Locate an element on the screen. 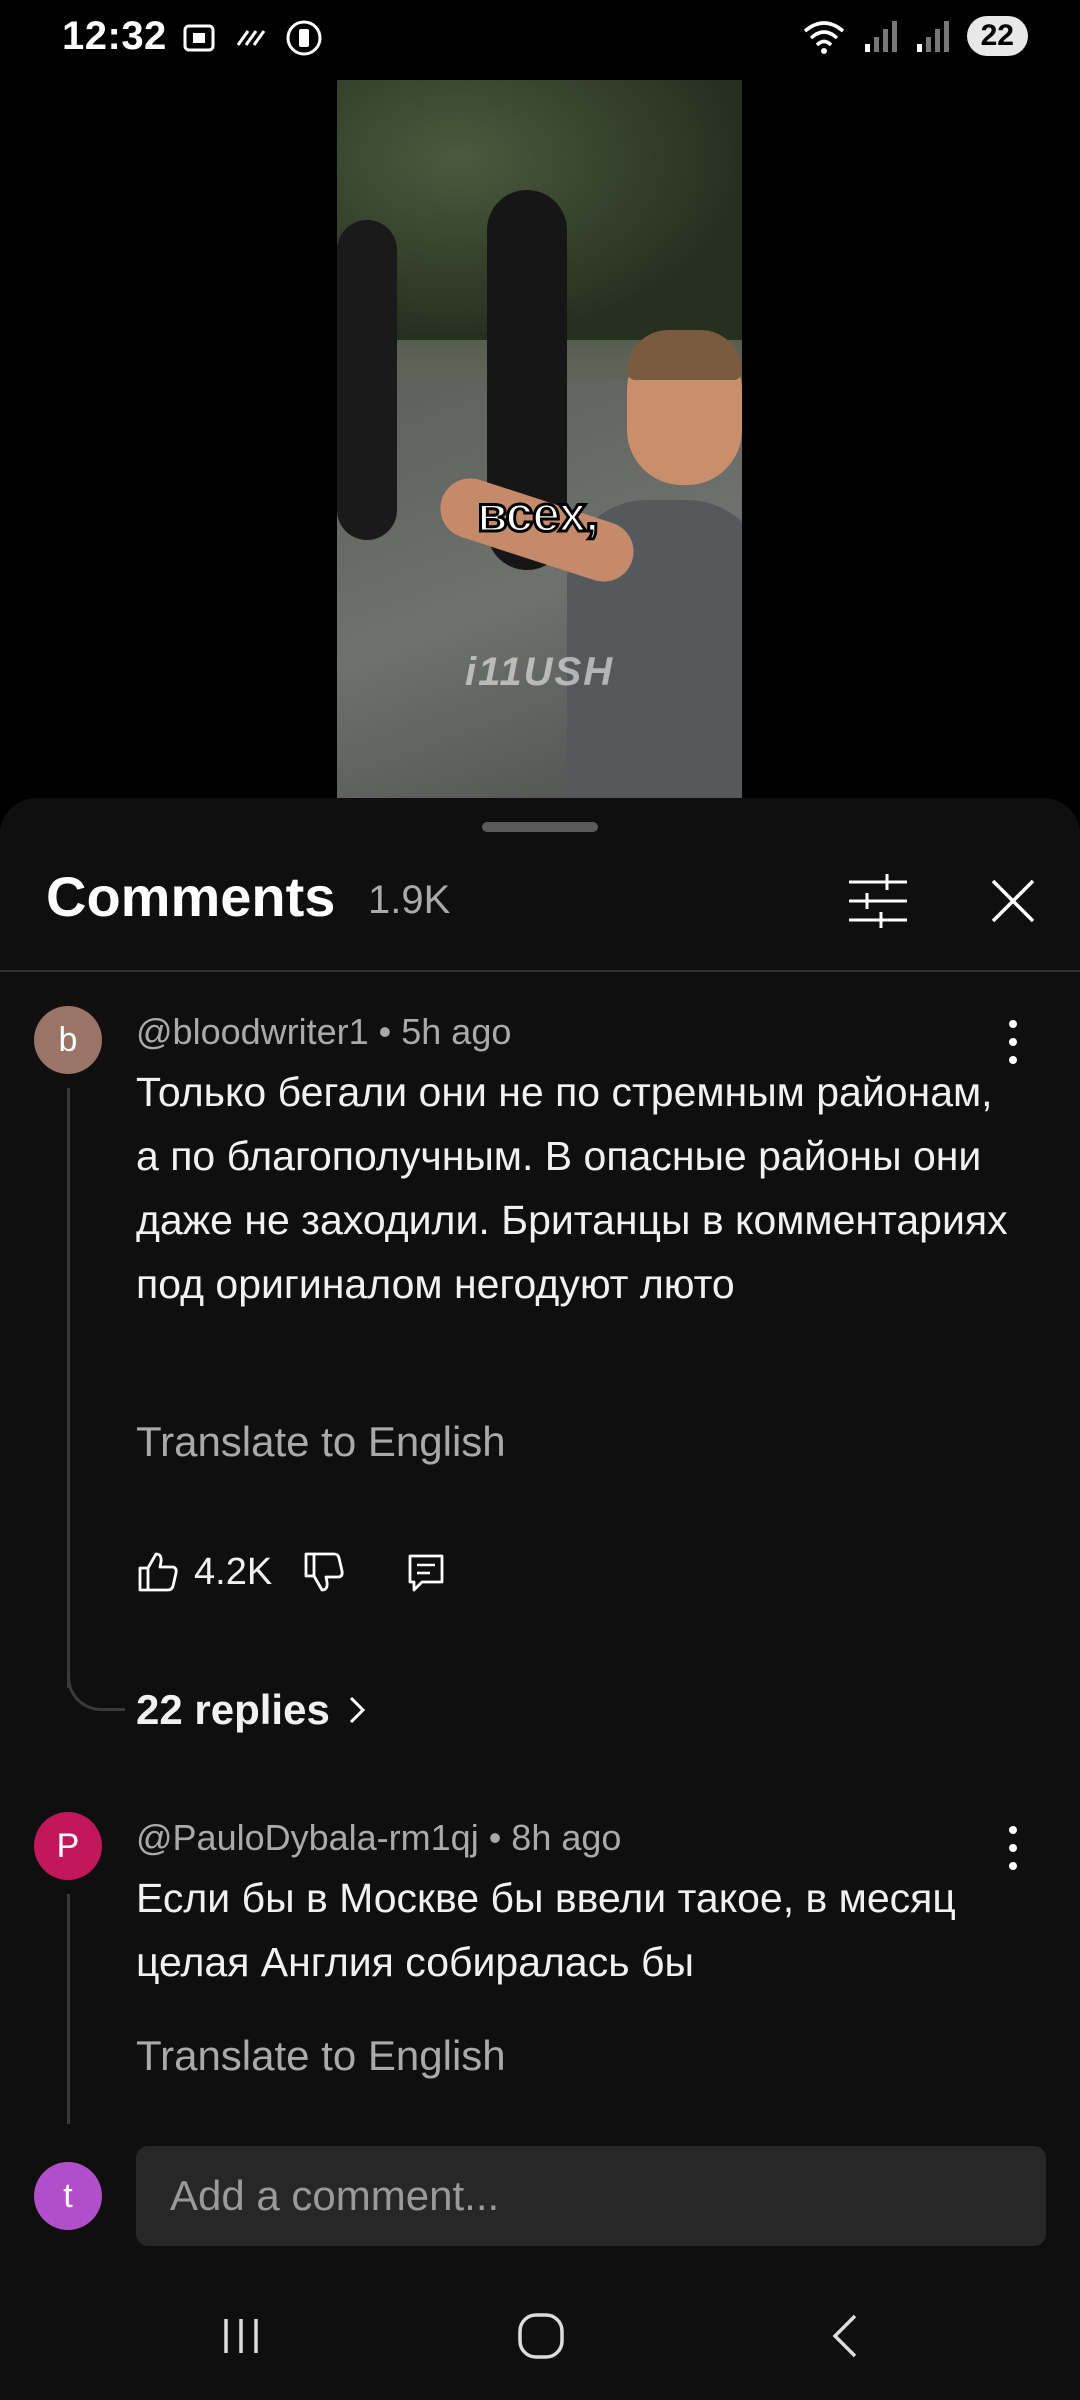 This screenshot has height=2400, width=1080. dislike-icon is located at coordinates (324, 1572).